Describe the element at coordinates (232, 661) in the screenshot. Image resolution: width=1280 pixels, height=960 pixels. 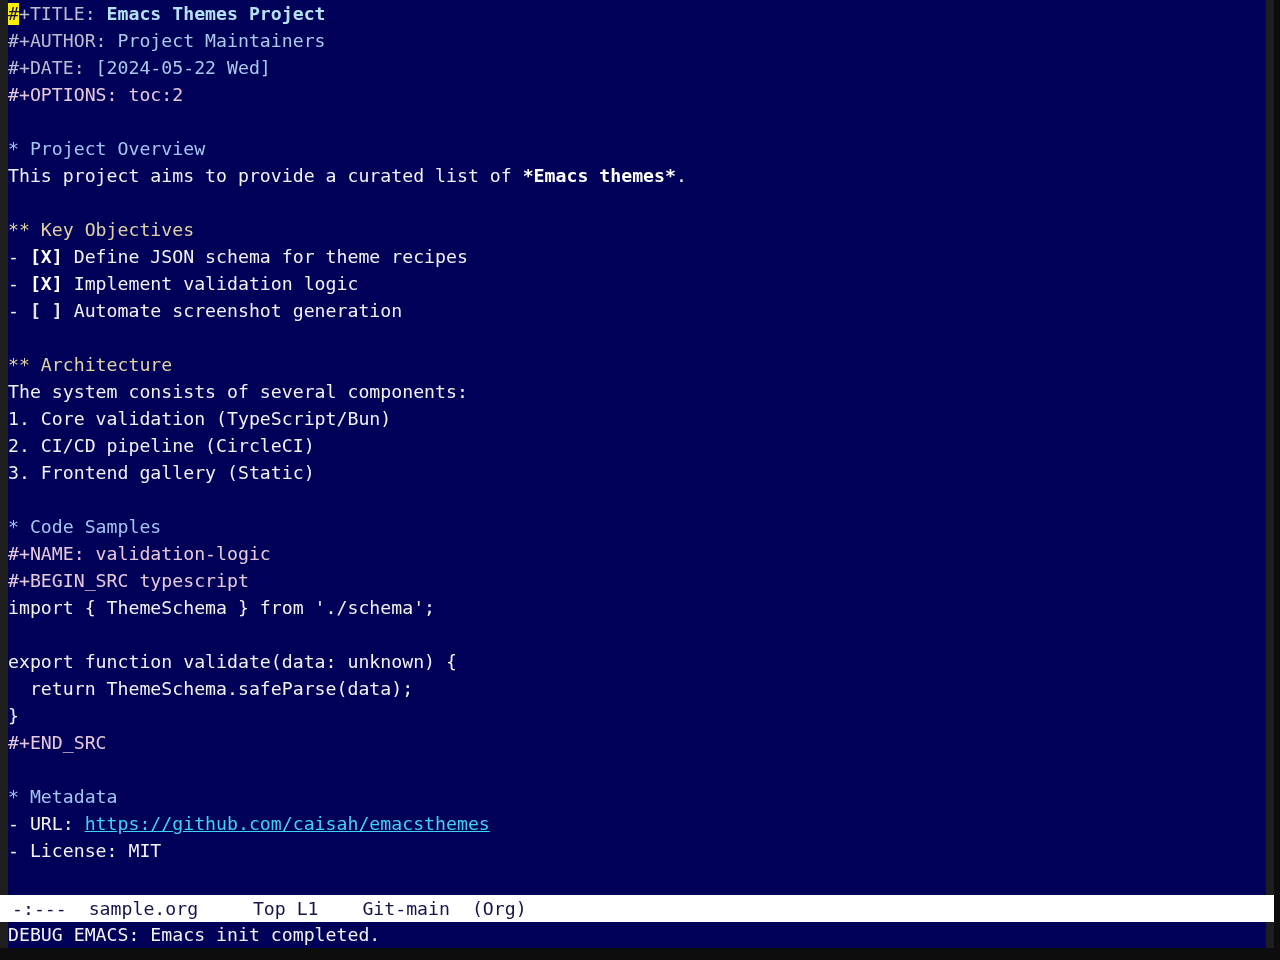
I see `code-line: export function validate(data: unknown) {` at that location.